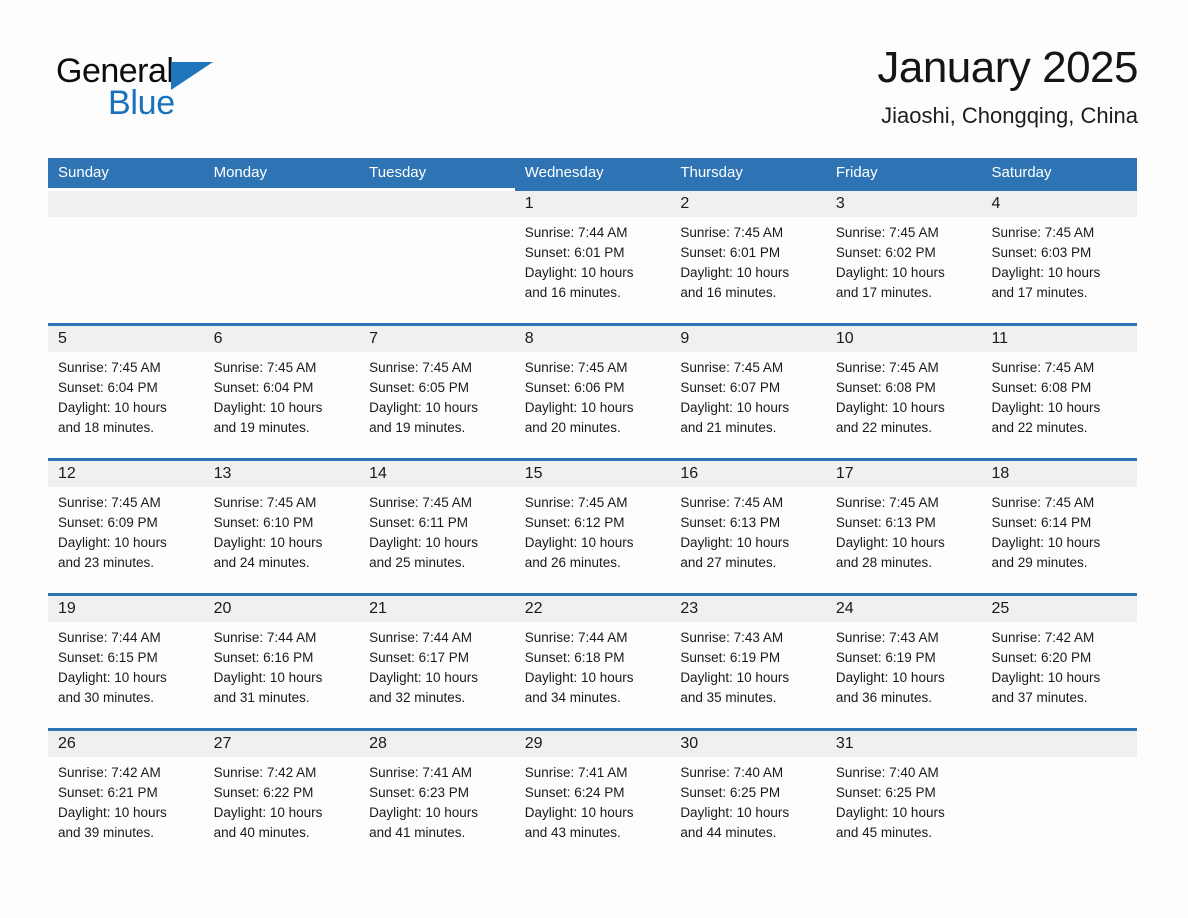 This screenshot has height=918, width=1188. I want to click on daylight-text-line2: and 16 minutes., so click(572, 292).